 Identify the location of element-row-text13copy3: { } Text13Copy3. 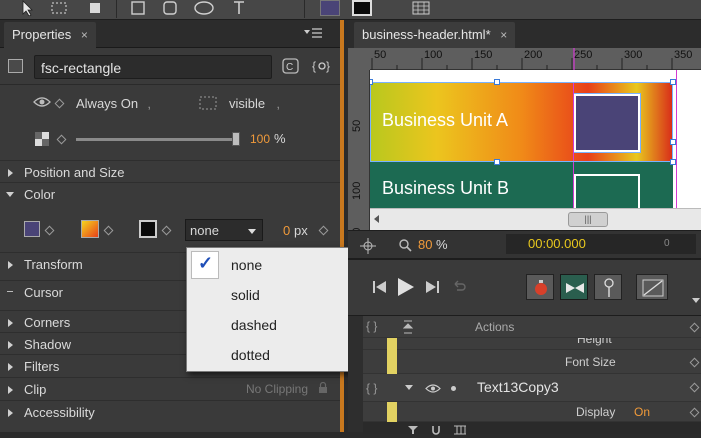
(532, 388).